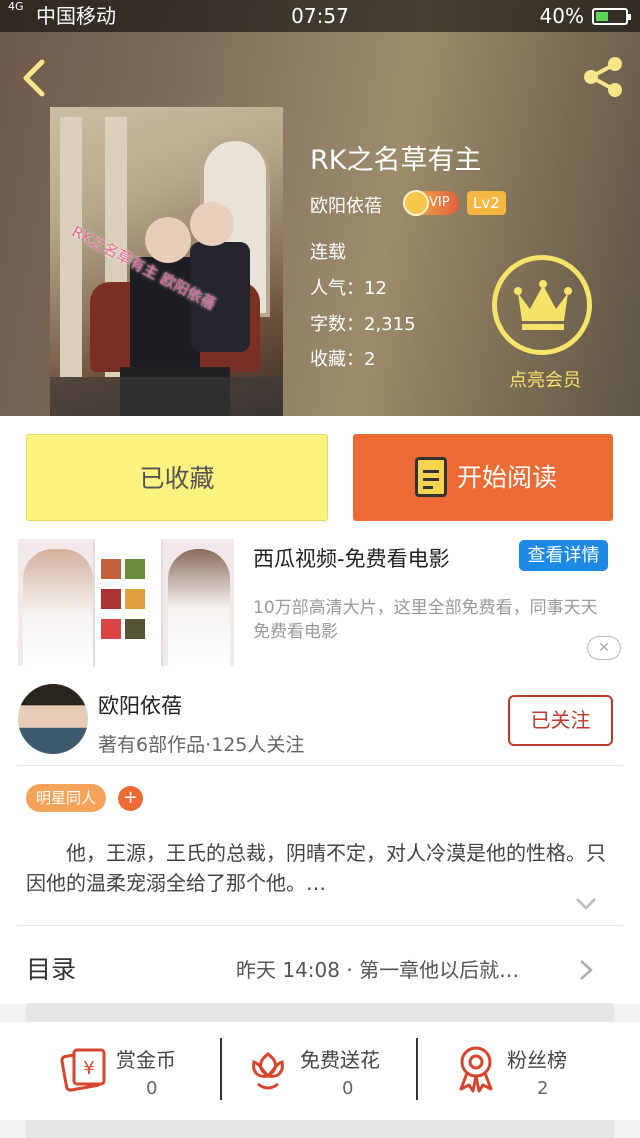 This screenshot has width=640, height=1138. I want to click on chevron-left-icon, so click(34, 78).